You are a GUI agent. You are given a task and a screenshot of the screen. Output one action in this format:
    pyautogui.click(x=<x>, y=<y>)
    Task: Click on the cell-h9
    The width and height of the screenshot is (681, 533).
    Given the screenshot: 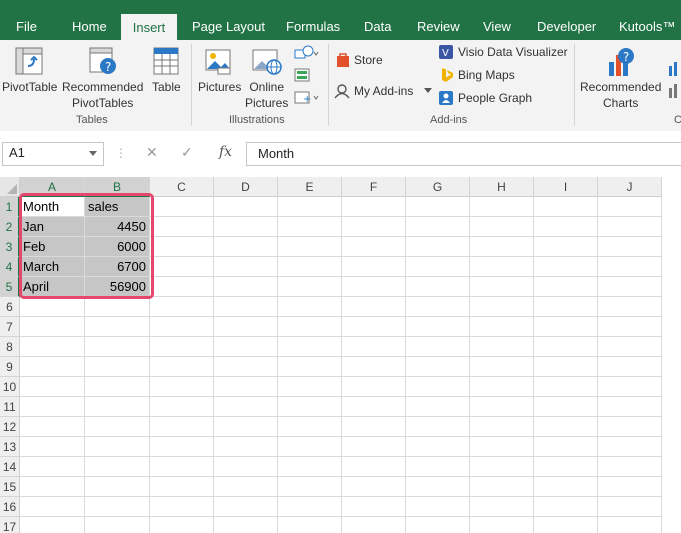 What is the action you would take?
    pyautogui.click(x=502, y=367)
    